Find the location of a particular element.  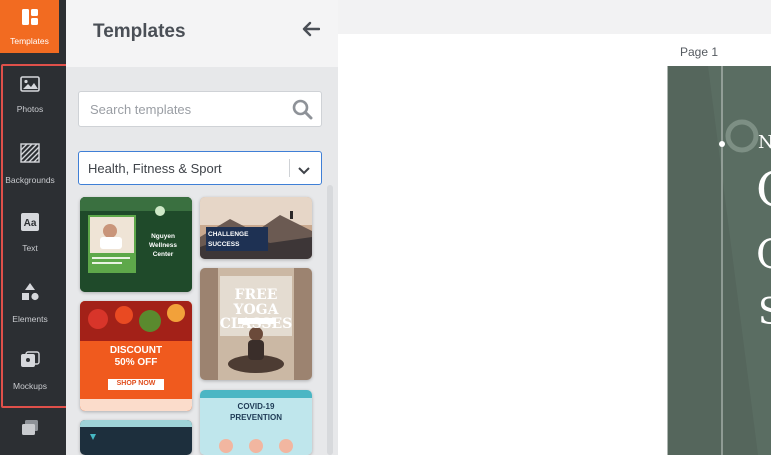

category-select: Health, Fitness & Sport is located at coordinates (200, 168).